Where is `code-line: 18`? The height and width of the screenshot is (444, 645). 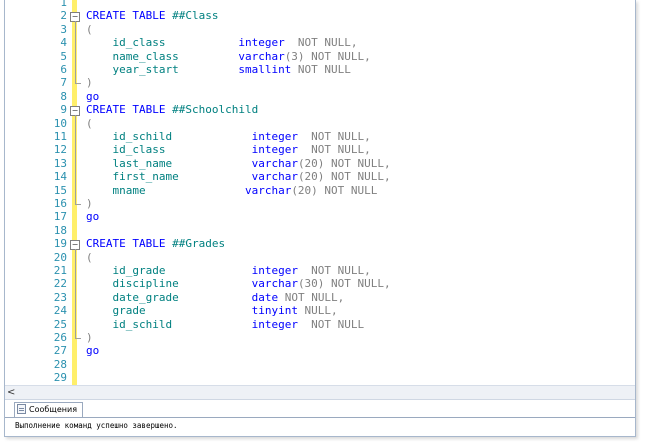
code-line: 18 is located at coordinates (320, 230).